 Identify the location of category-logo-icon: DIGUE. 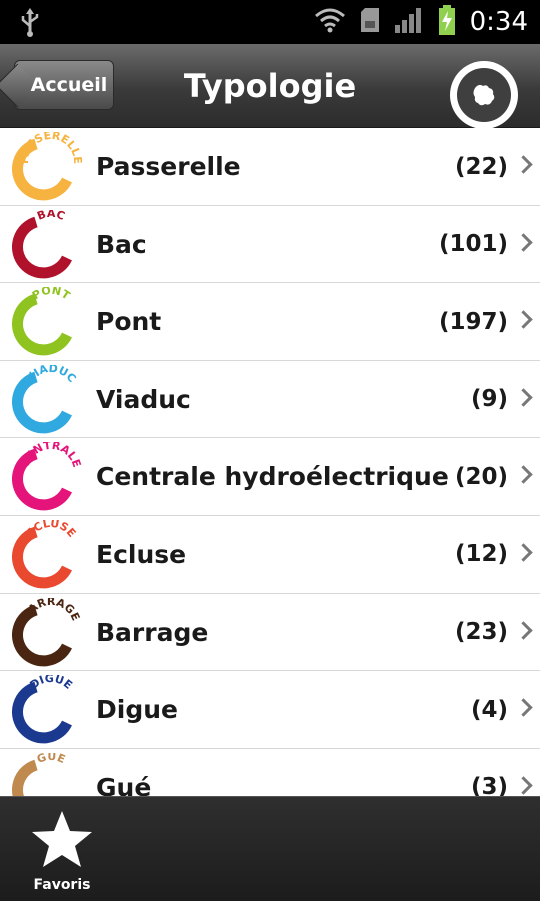
(47, 708).